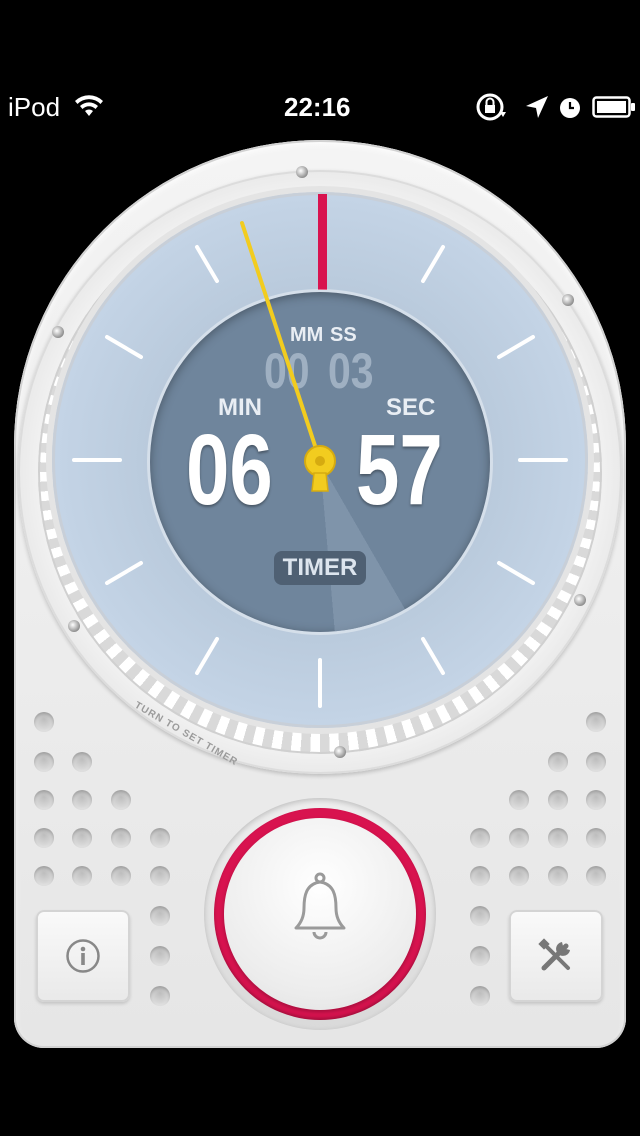 This screenshot has height=1136, width=640. I want to click on carrier-text: iPod, so click(34, 107).